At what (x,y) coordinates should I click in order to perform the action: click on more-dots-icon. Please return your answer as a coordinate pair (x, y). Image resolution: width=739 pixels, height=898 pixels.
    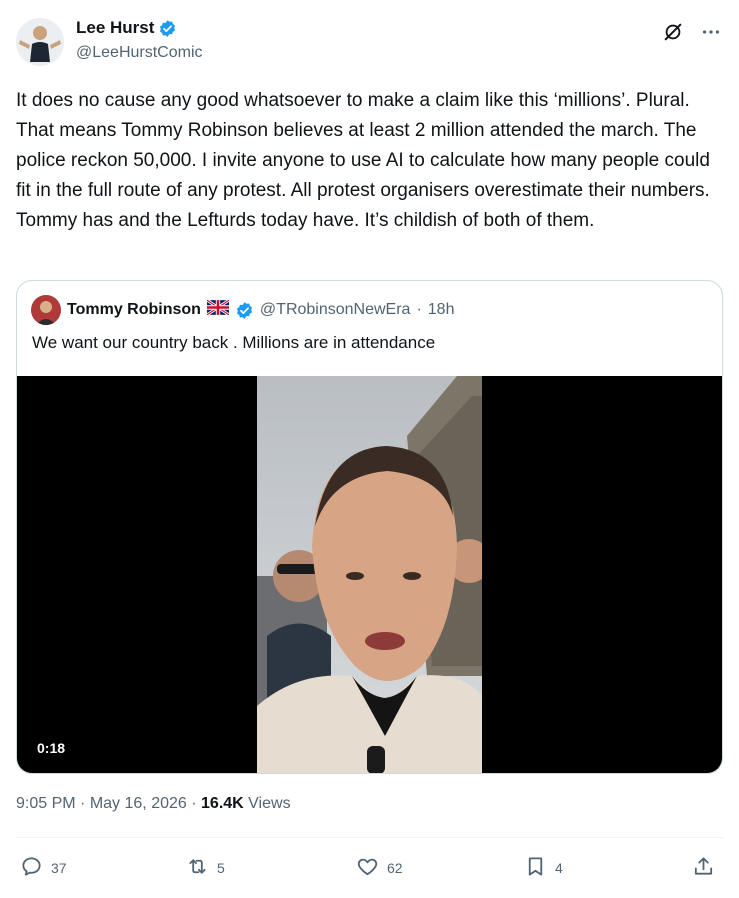
    Looking at the image, I should click on (711, 32).